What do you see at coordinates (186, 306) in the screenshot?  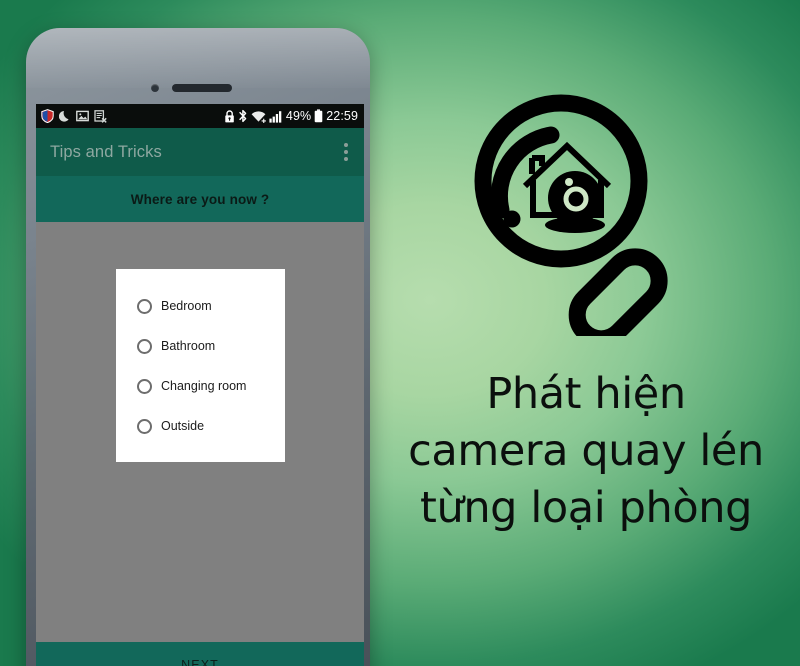 I see `option-label: Bedroom` at bounding box center [186, 306].